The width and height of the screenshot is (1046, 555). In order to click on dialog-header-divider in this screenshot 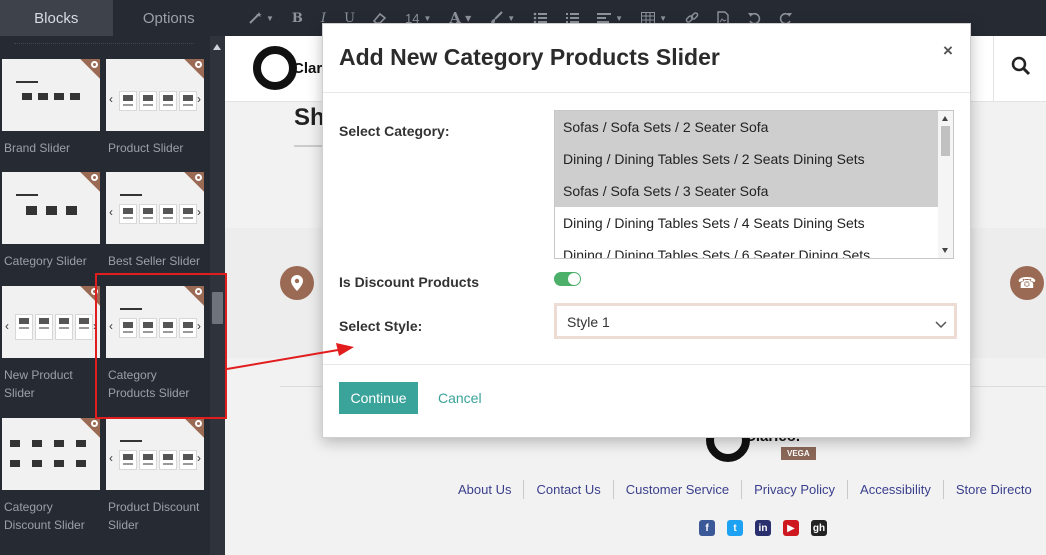, I will do `click(646, 92)`.